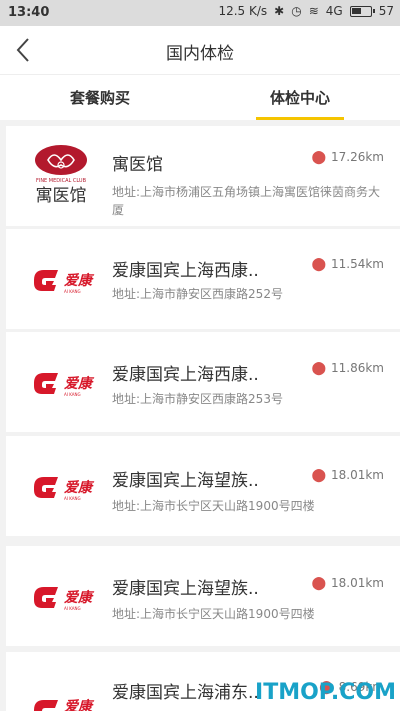  Describe the element at coordinates (279, 11) in the screenshot. I see `bluetooth-icon: ✱` at that location.